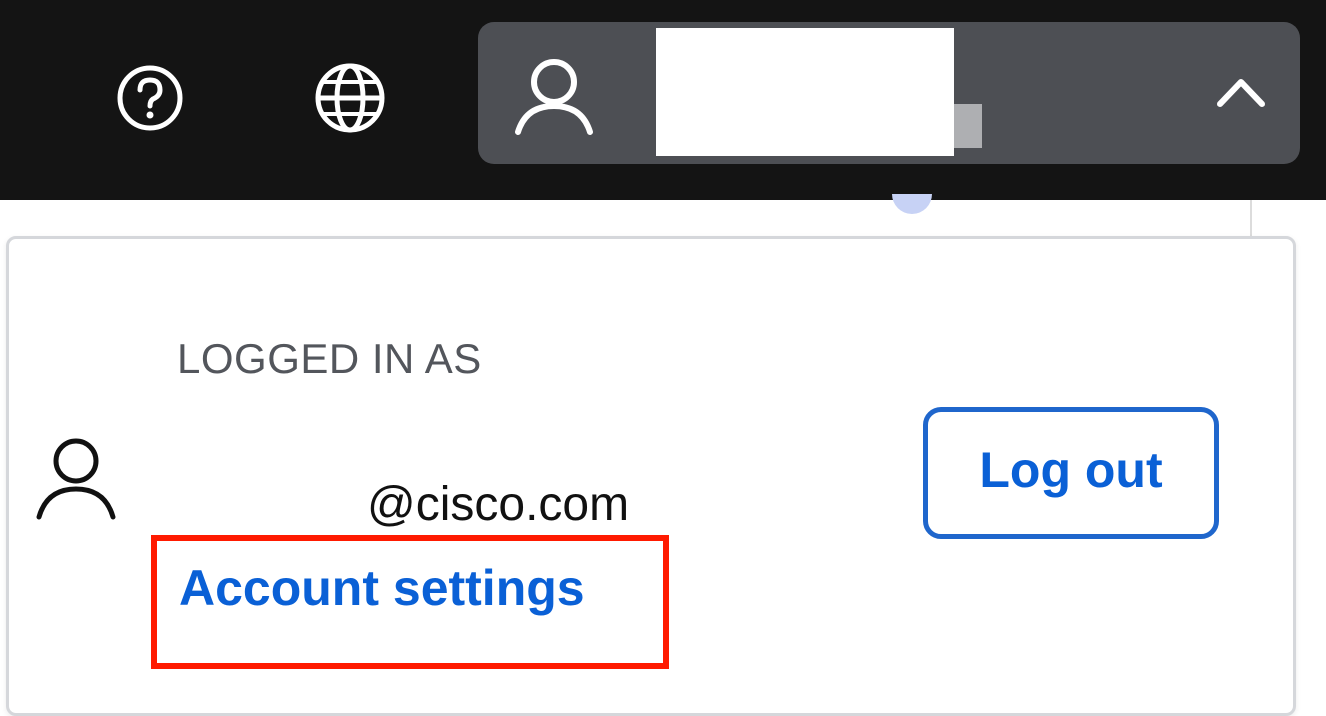  Describe the element at coordinates (968, 126) in the screenshot. I see `username-redaction-edge` at that location.